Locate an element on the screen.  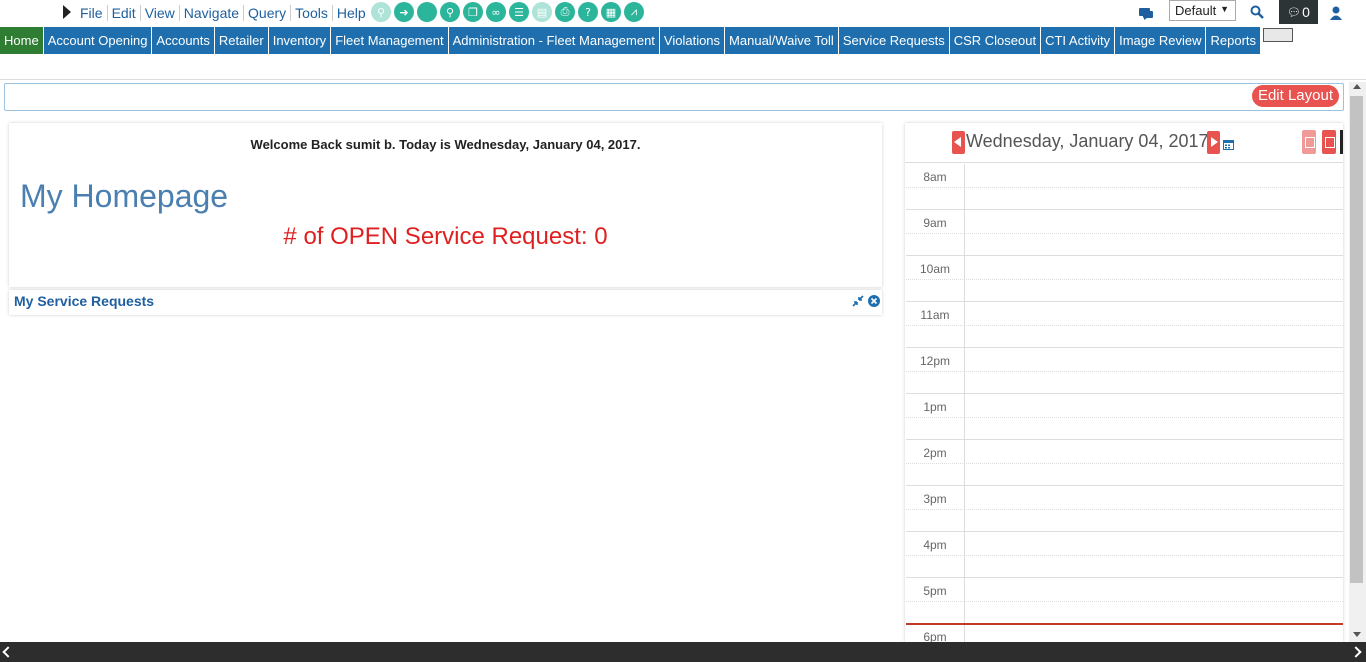
nav-accounts: Accounts is located at coordinates (183, 40).